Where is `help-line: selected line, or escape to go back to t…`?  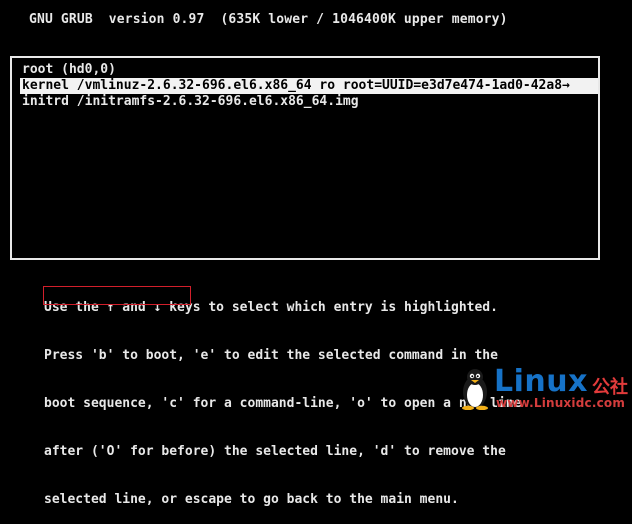 help-line: selected line, or escape to go back to t… is located at coordinates (251, 499).